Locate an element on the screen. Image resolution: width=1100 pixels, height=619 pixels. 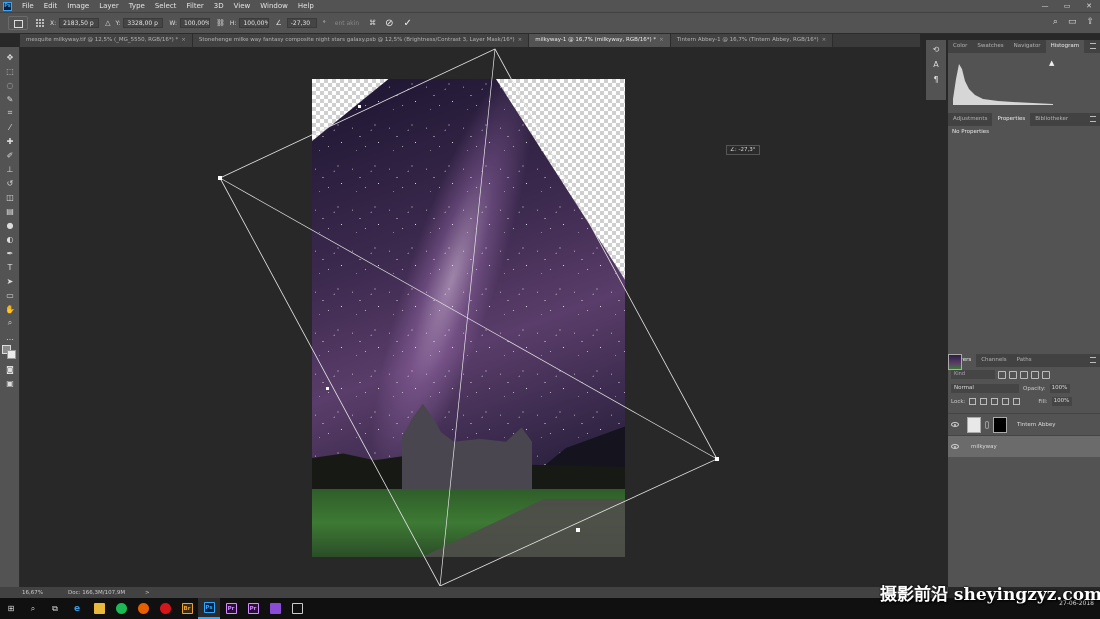
dodge-tool-icon: ◐ is located at coordinates (10, 239).